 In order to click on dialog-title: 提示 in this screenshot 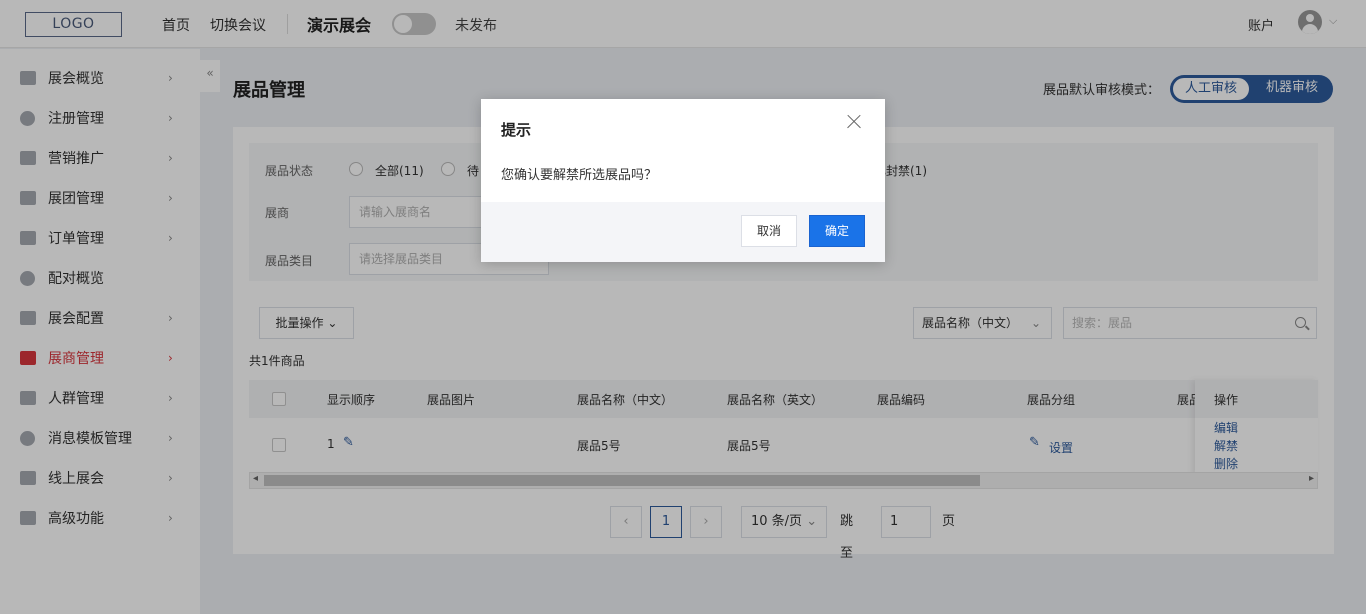, I will do `click(516, 130)`.